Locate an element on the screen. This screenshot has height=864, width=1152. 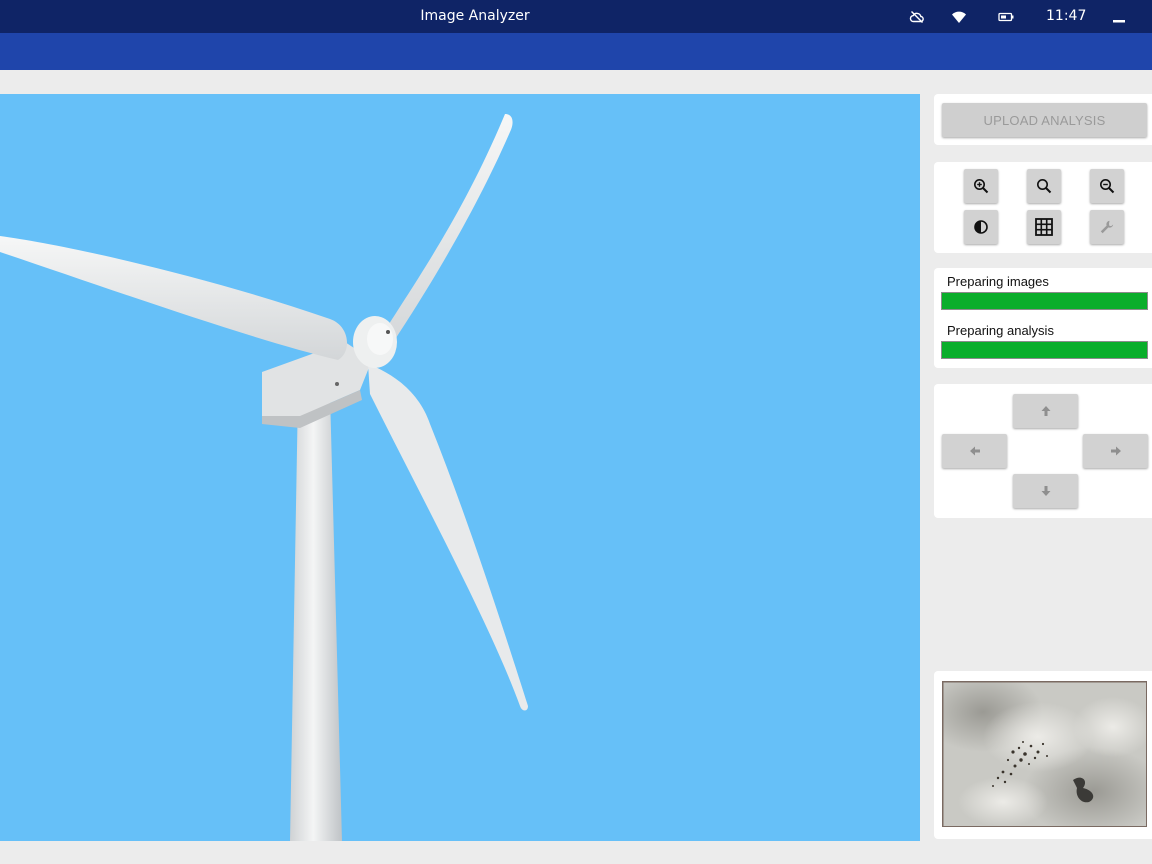
tools-panel is located at coordinates (1043, 207).